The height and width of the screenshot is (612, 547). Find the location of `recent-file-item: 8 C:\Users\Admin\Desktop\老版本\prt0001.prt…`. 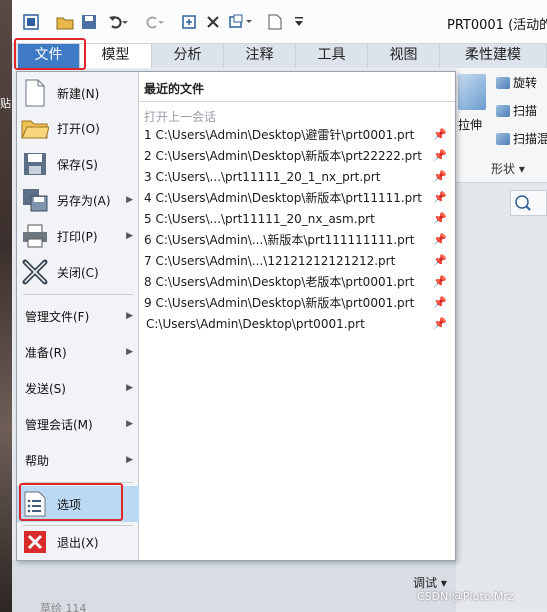

recent-file-item: 8 C:\Users\Admin\Desktop\老版本\prt0001.prt… is located at coordinates (297, 281).